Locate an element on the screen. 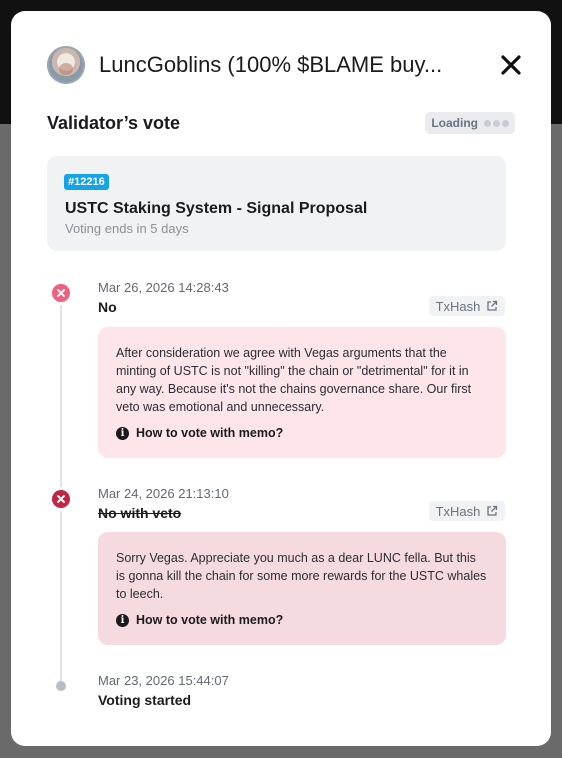  vote-veto-marker is located at coordinates (61, 499).